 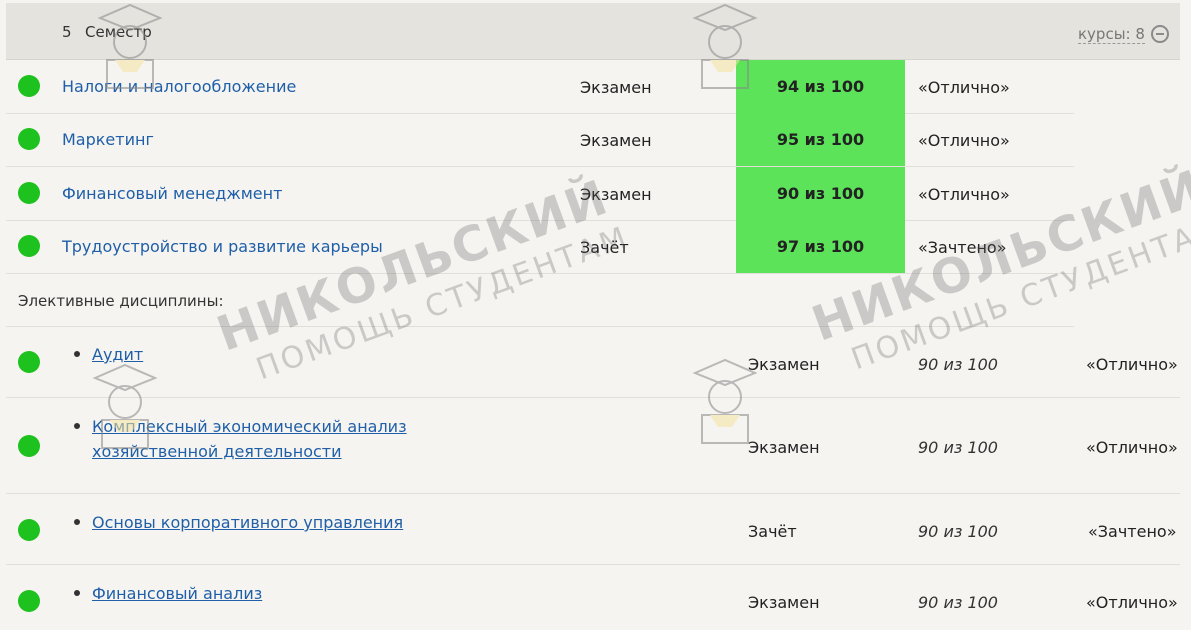 I want to click on course-name: Трудоустройство и развитие карьеры, so click(x=222, y=246).